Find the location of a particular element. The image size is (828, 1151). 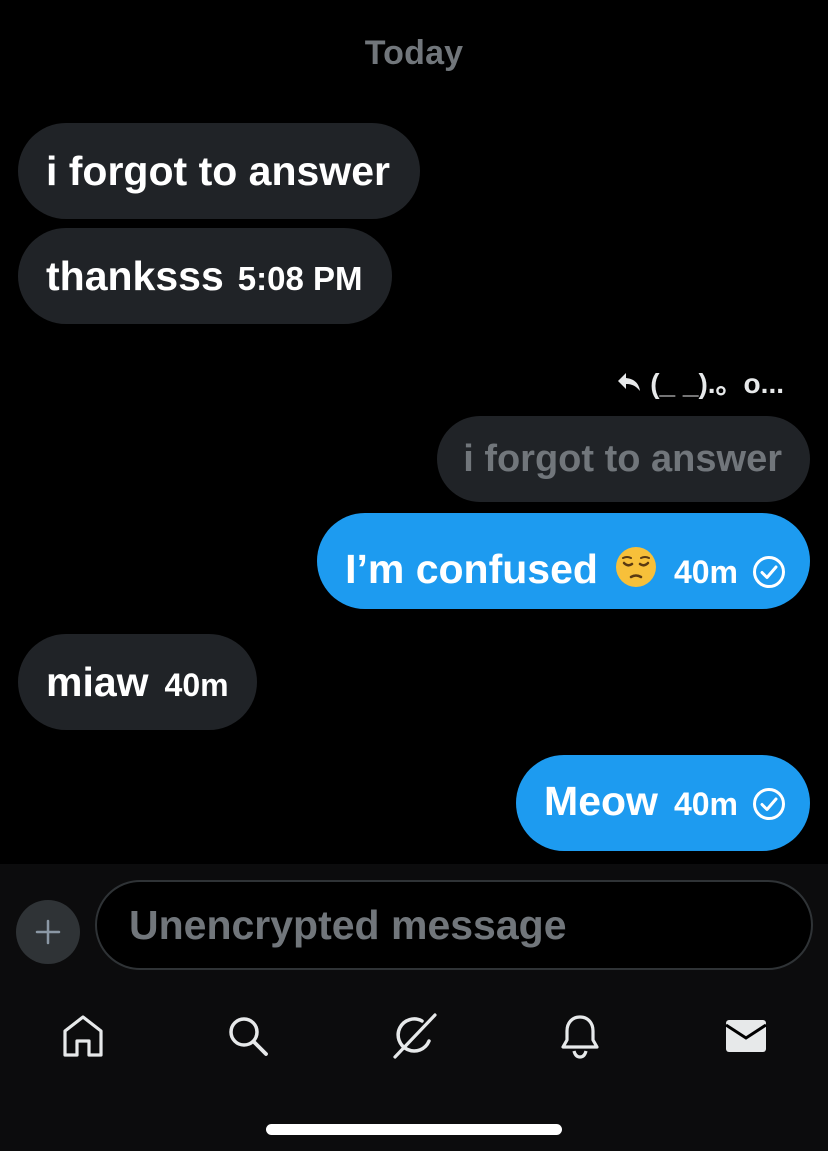

incoming-message: miaw 40m is located at coordinates (137, 682).